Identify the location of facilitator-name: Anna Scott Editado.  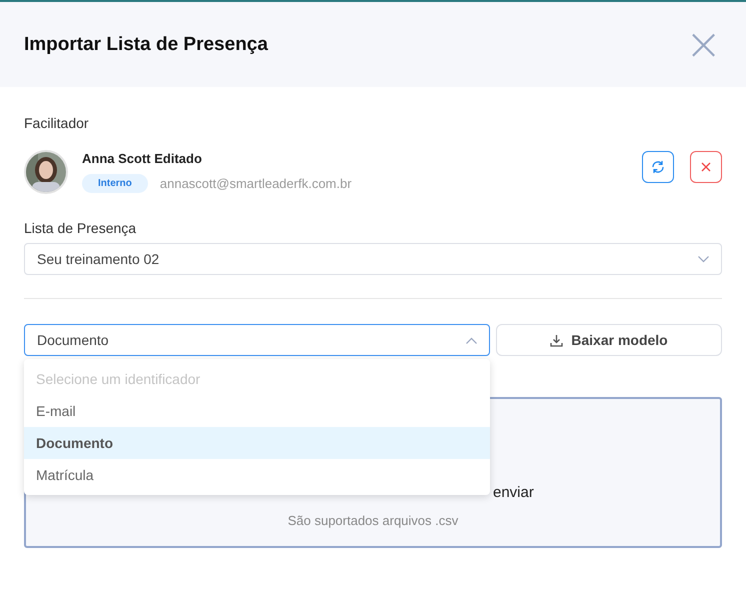
(142, 158).